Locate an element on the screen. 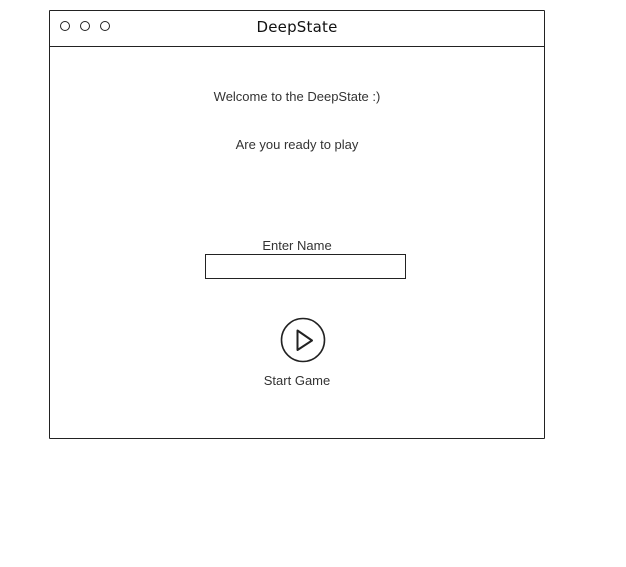 This screenshot has height=567, width=626. title-bar: DeepState is located at coordinates (297, 29).